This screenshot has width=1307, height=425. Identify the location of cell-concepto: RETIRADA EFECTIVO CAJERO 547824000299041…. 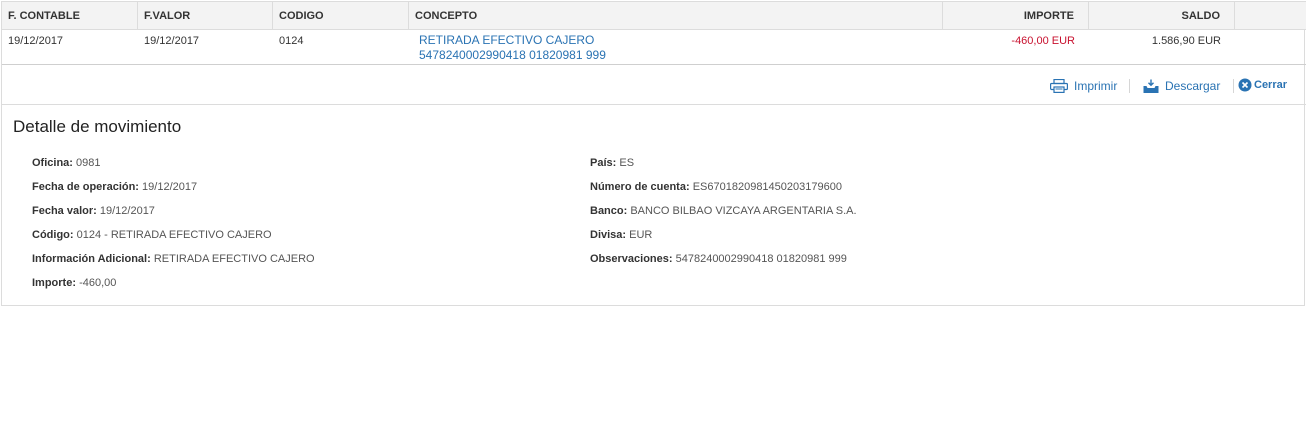
(678, 47).